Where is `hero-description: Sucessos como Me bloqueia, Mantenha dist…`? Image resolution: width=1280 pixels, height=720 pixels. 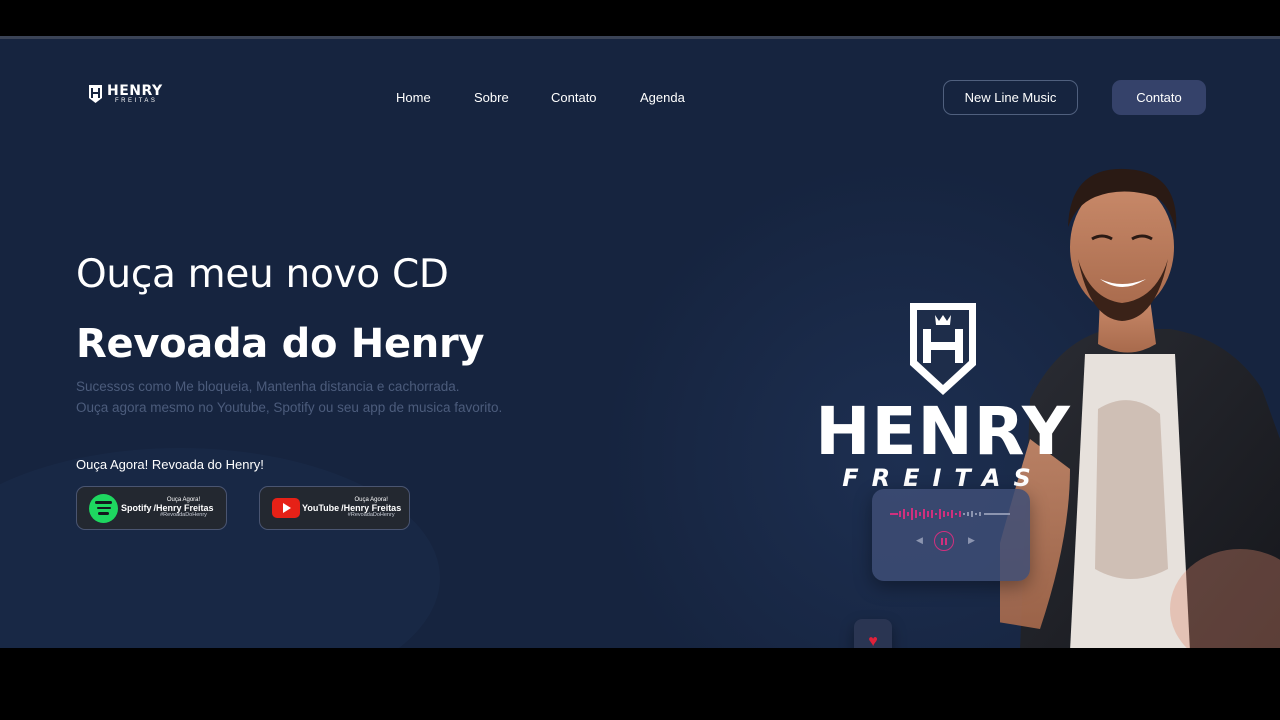 hero-description: Sucessos como Me bloqueia, Mantenha dist… is located at coordinates (289, 397).